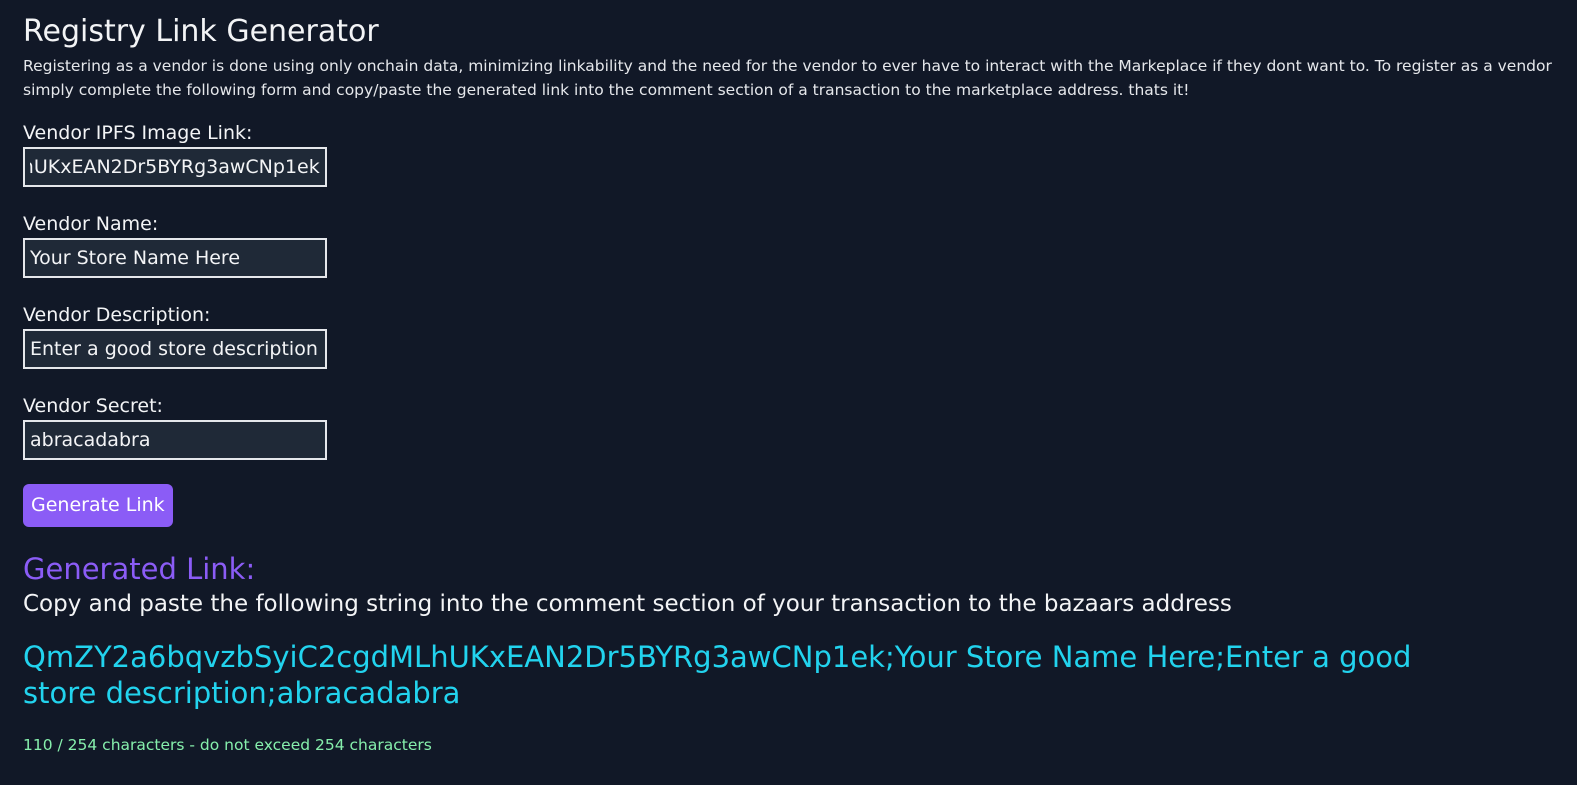 Image resolution: width=1577 pixels, height=785 pixels. What do you see at coordinates (139, 569) in the screenshot?
I see `generated-link-heading: Generated Link:` at bounding box center [139, 569].